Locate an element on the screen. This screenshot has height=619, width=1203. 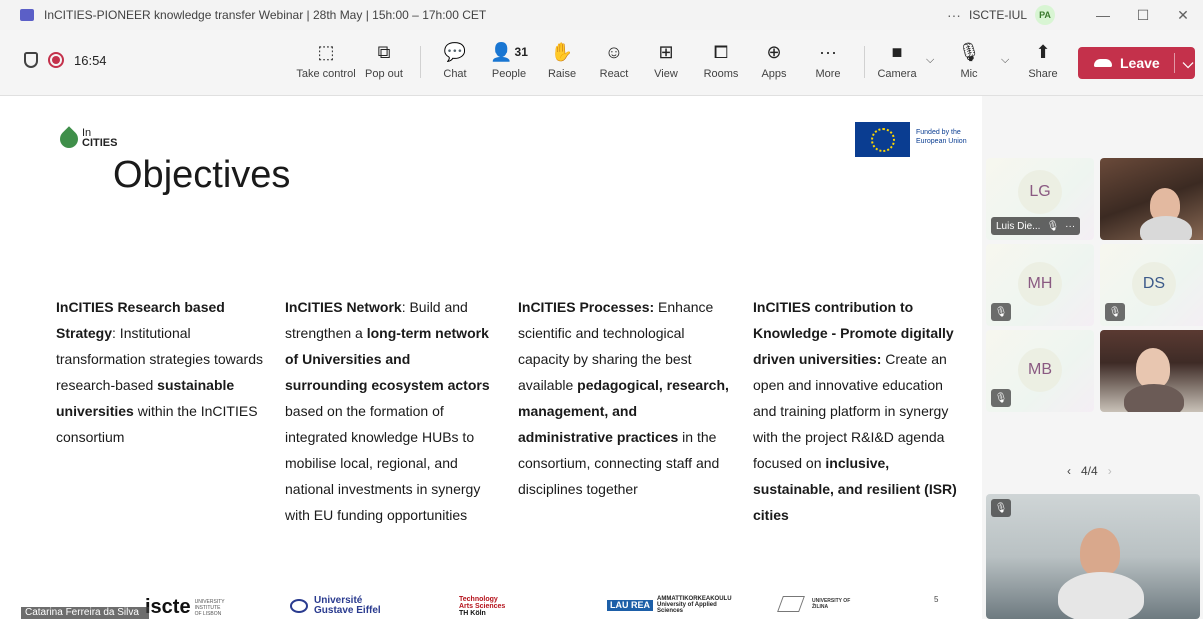
recording-icon is located at coordinates (56, 60).